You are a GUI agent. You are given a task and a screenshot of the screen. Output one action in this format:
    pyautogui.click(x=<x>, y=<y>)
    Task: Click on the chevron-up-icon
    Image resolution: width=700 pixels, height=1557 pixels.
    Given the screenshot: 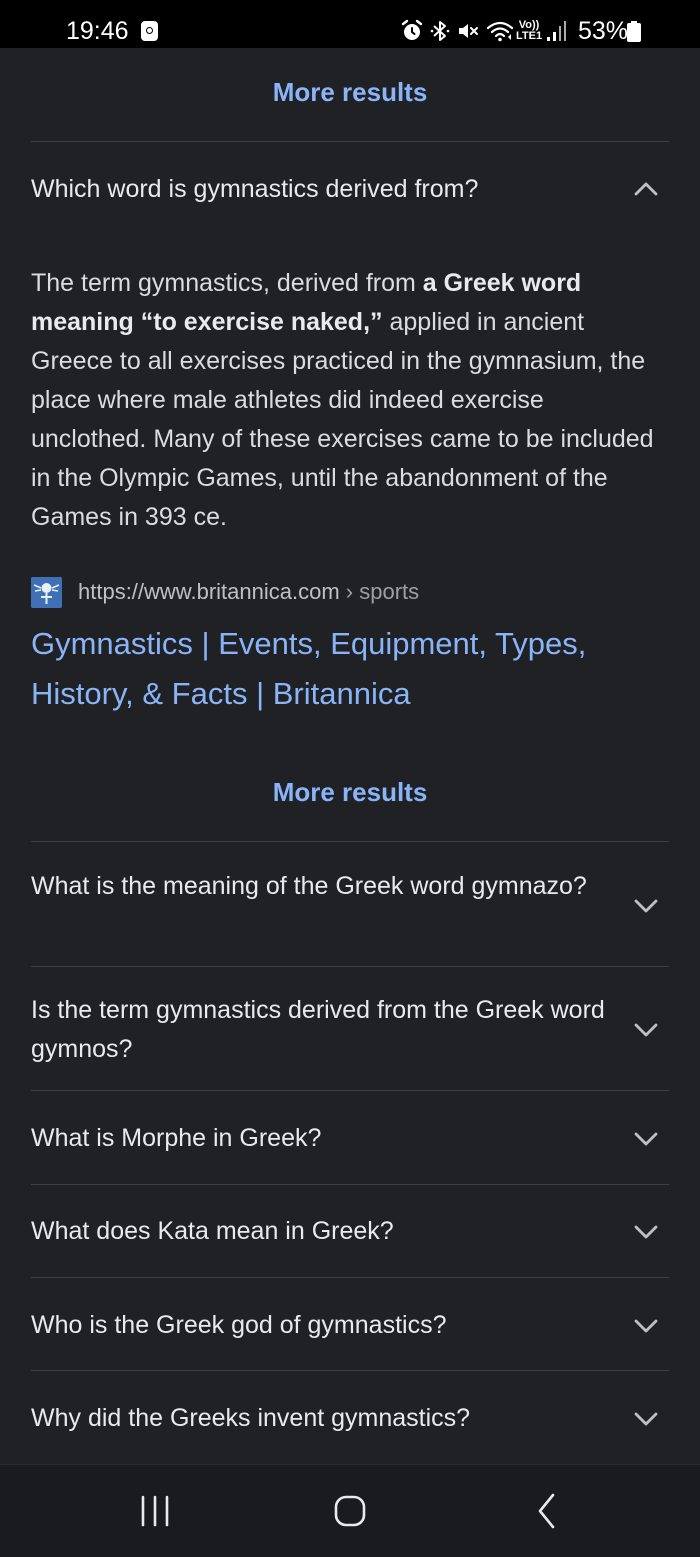 What is the action you would take?
    pyautogui.click(x=646, y=189)
    